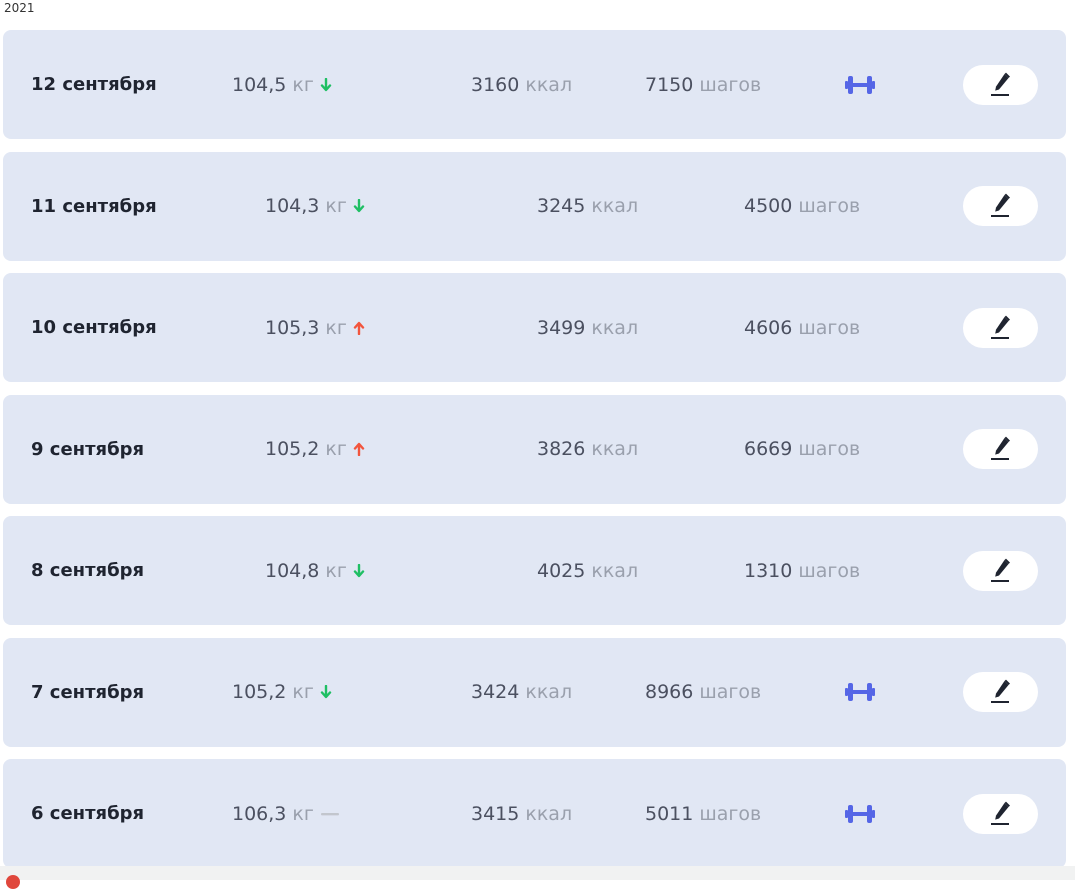 Image resolution: width=1075 pixels, height=889 pixels. What do you see at coordinates (495, 692) in the screenshot?
I see `calories-value: 3424` at bounding box center [495, 692].